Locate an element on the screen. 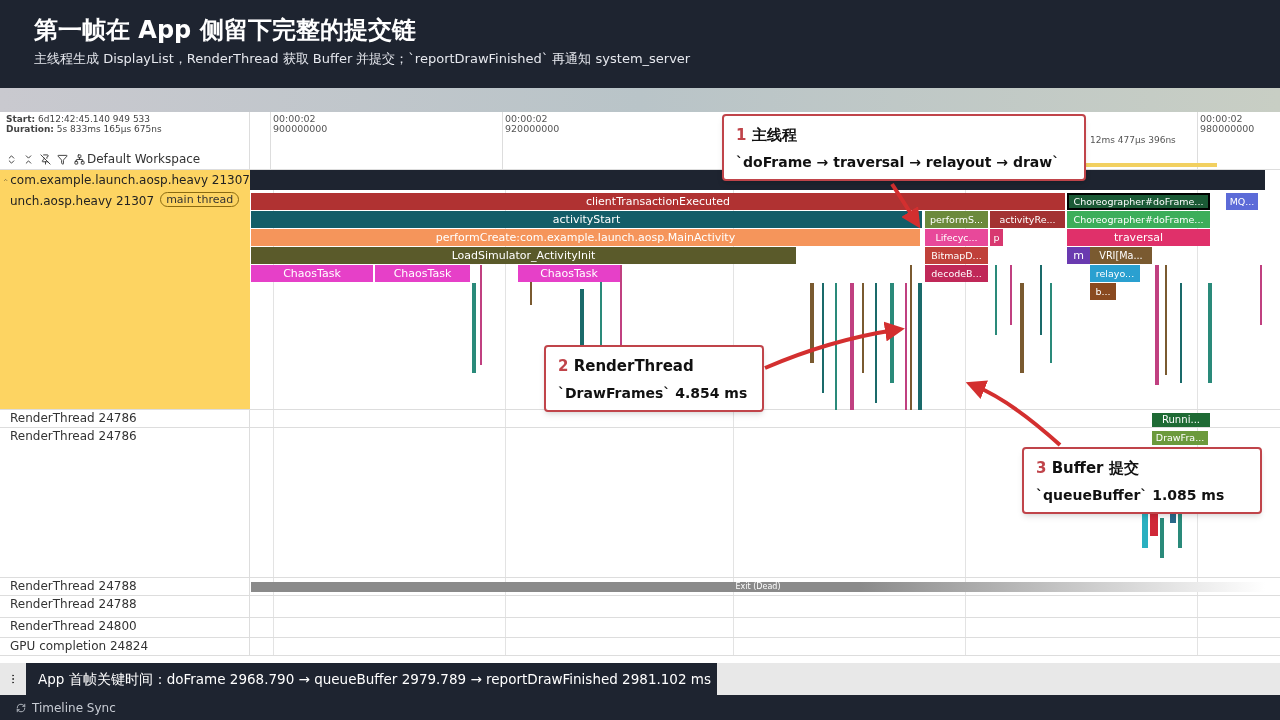 The width and height of the screenshot is (1280, 720). trace-slice: activityStart is located at coordinates (586, 219).